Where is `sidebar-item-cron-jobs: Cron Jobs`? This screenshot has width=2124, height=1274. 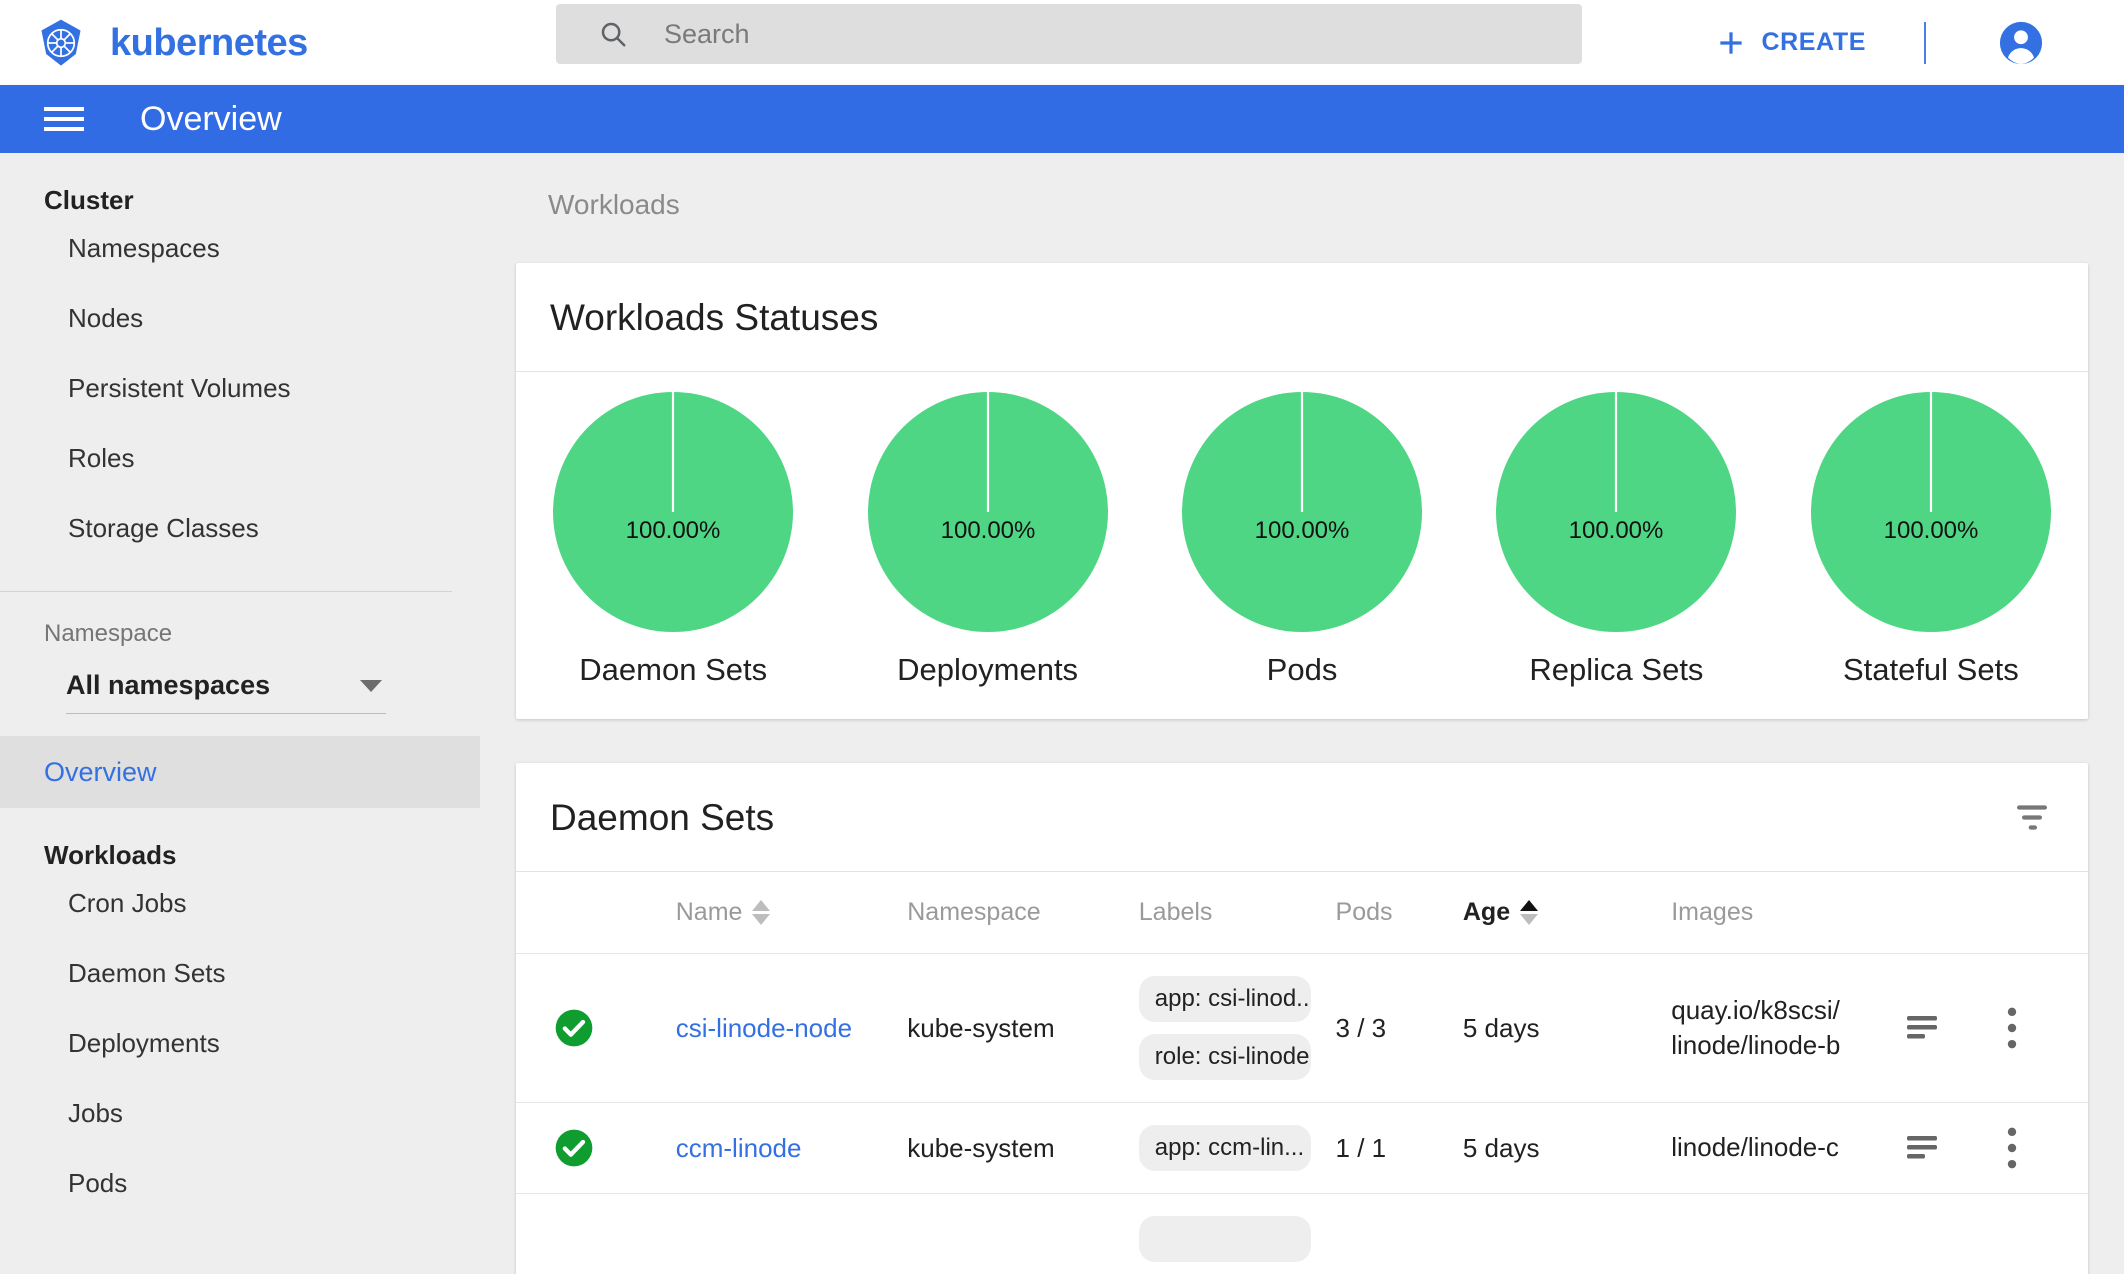
sidebar-item-cron-jobs: Cron Jobs is located at coordinates (240, 903).